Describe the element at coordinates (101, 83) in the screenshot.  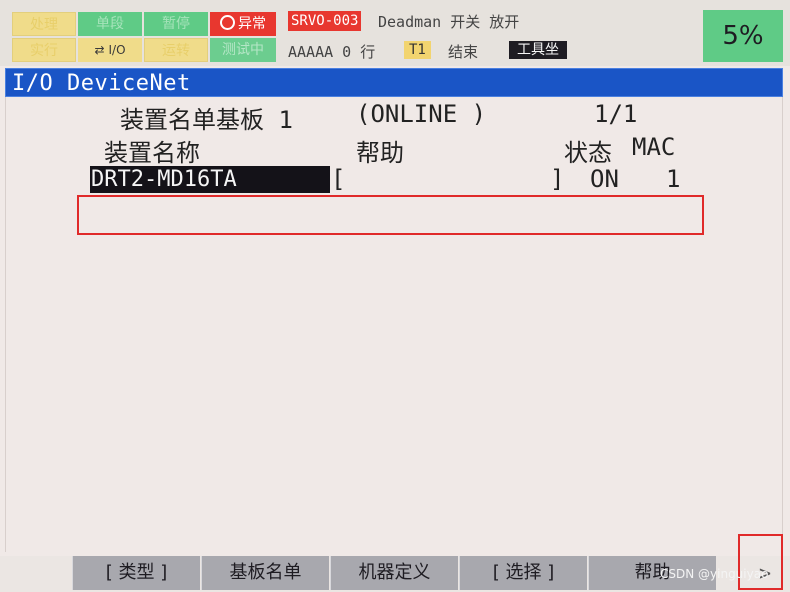
I see `screen-title: I/O DeviceNet` at that location.